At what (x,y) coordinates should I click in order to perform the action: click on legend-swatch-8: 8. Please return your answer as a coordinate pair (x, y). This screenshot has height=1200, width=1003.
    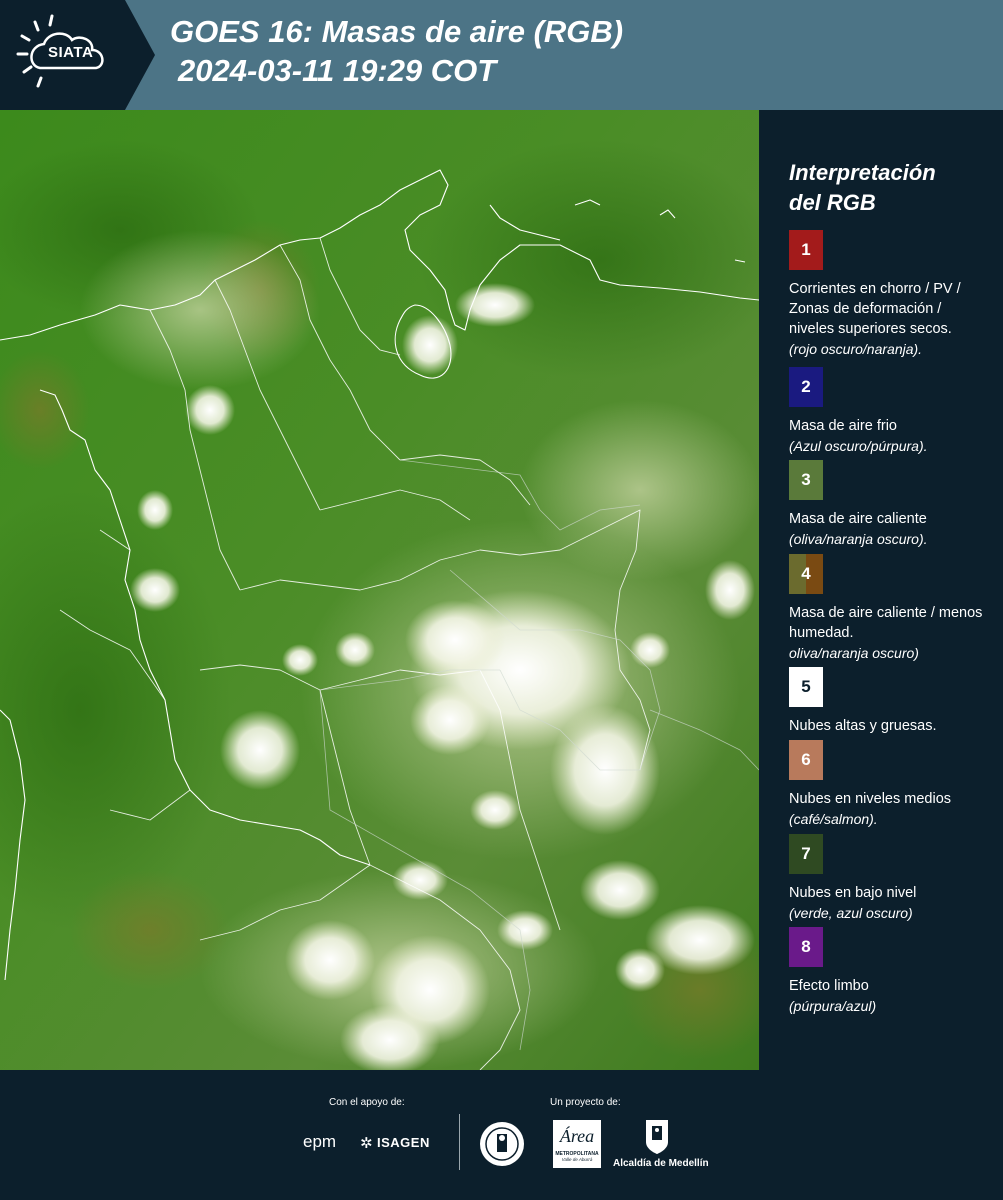
    Looking at the image, I should click on (806, 947).